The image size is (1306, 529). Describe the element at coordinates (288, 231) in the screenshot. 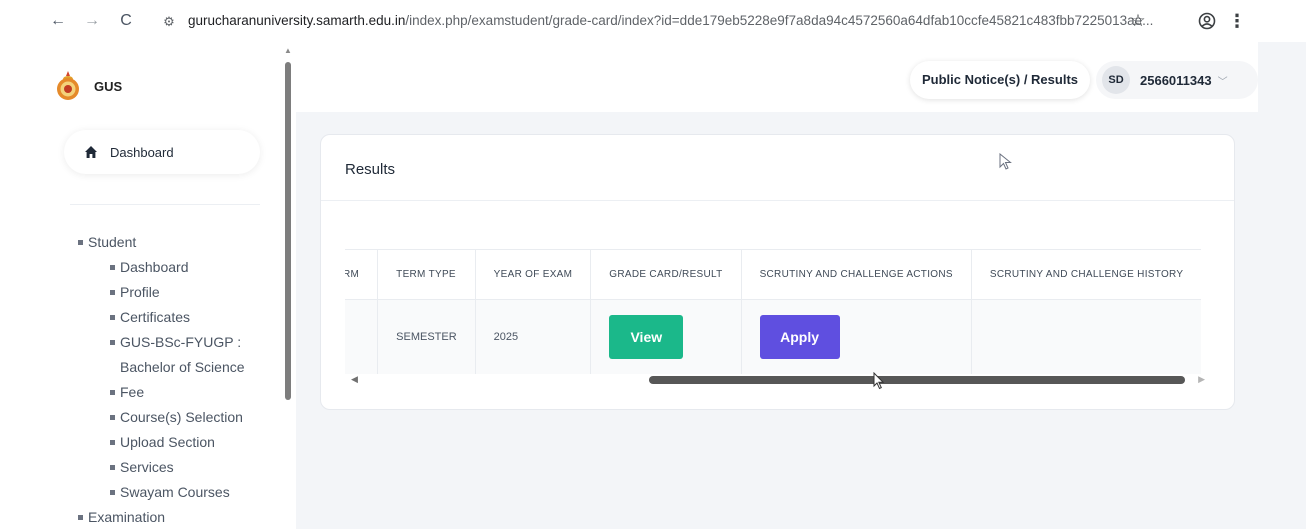

I see `sidebar-scroll-thumb` at that location.